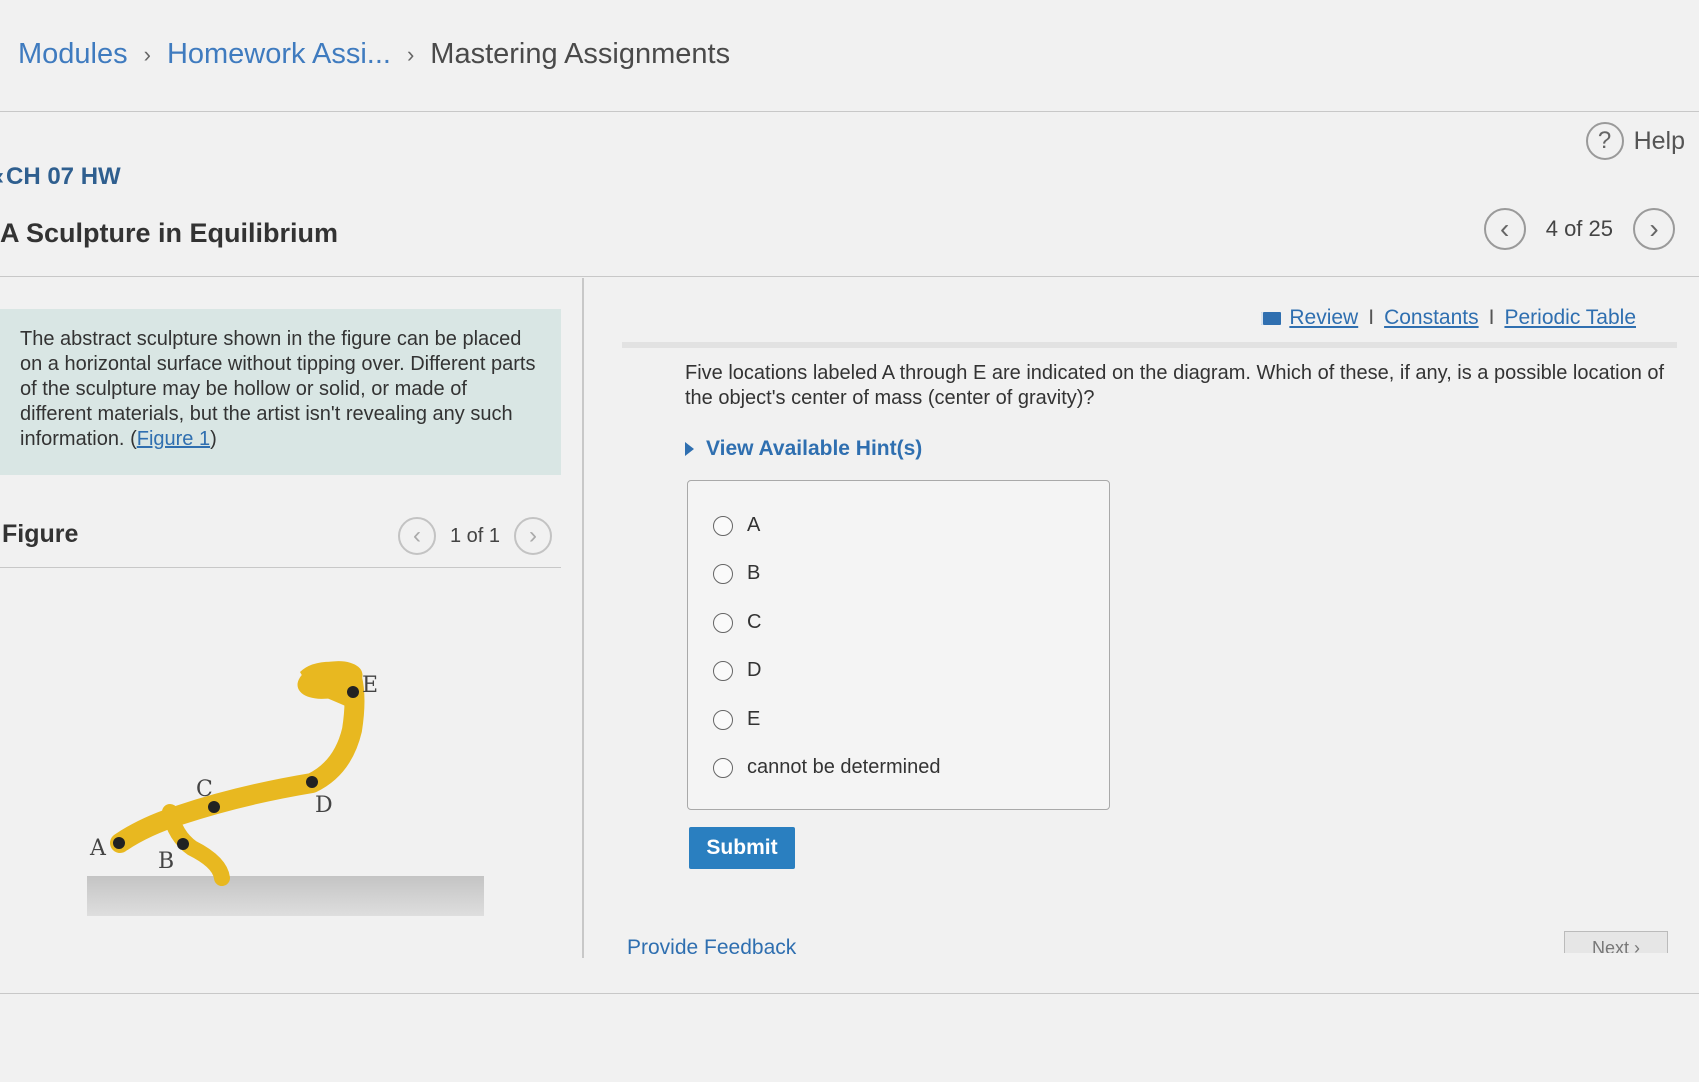 The height and width of the screenshot is (1082, 1699). Describe the element at coordinates (169, 233) in the screenshot. I see `problem-title: A Sculpture in Equilibrium` at that location.